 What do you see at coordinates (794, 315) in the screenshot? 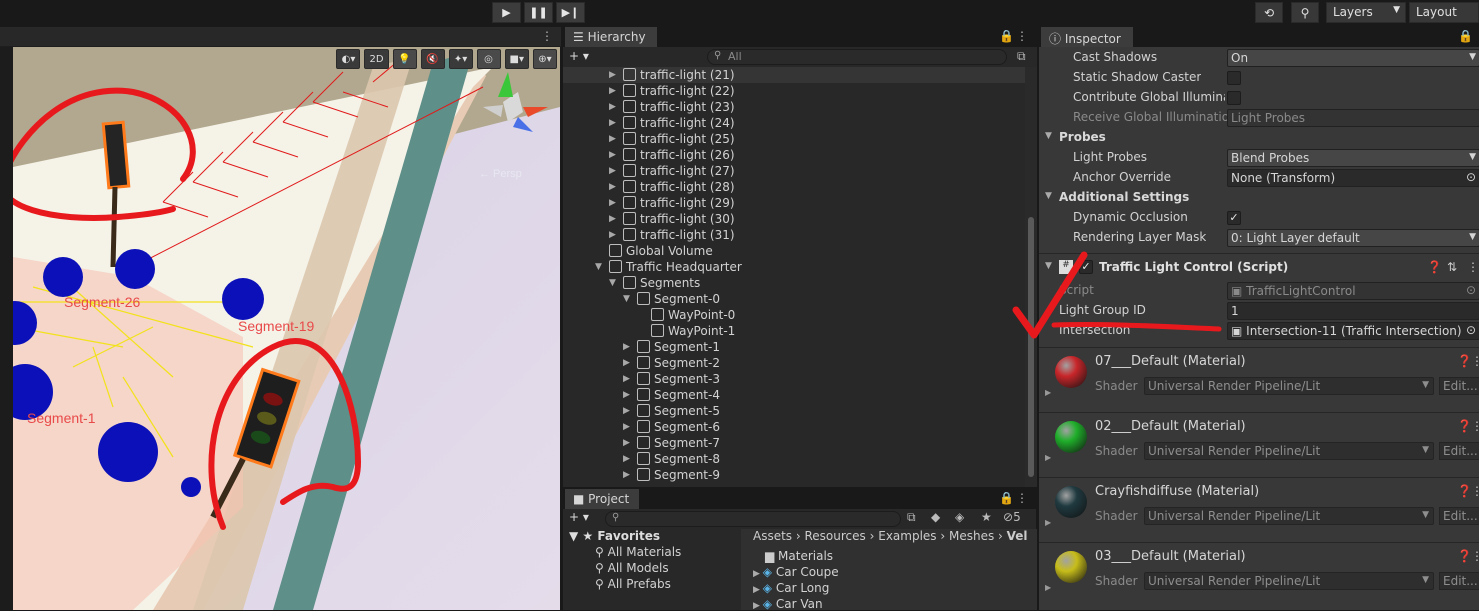
I see `hierarchy-row: WayPoint-0` at bounding box center [794, 315].